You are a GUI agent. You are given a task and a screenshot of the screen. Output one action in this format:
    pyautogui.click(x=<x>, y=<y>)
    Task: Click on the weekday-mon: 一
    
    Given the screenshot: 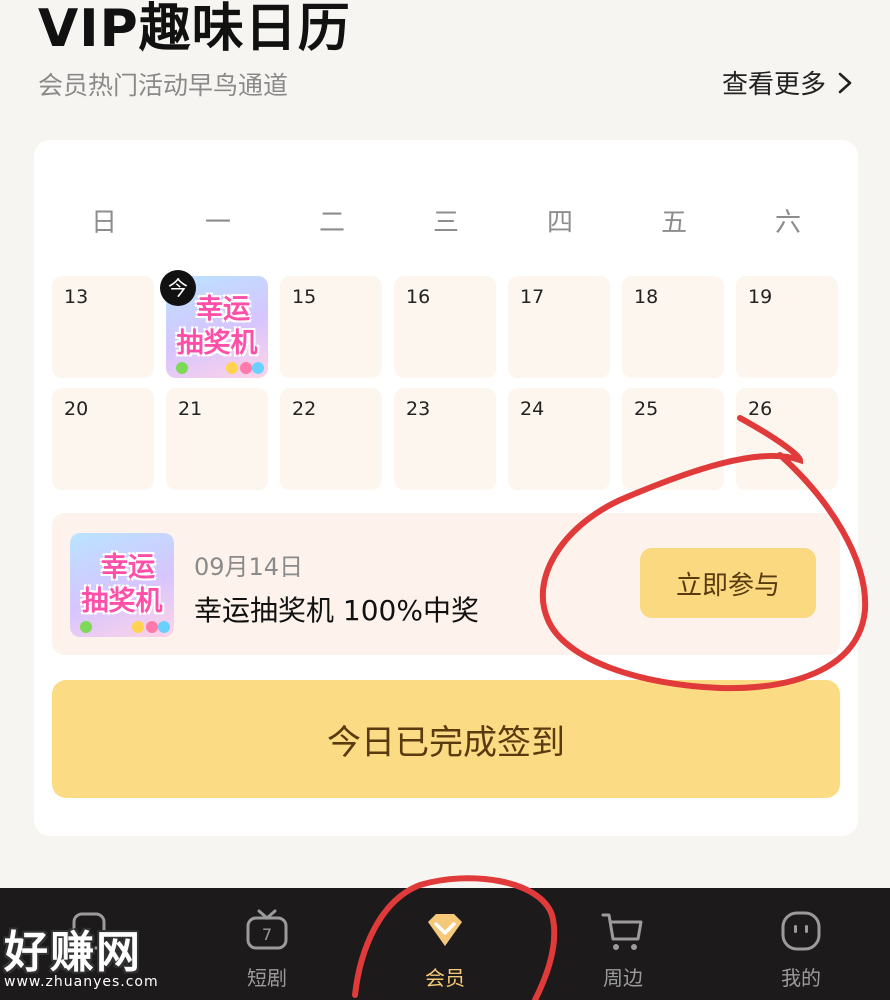 What is the action you would take?
    pyautogui.click(x=217, y=223)
    